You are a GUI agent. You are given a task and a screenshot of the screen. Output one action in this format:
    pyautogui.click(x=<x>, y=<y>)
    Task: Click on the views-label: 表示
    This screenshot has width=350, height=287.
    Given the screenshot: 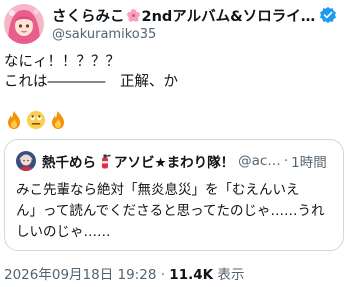 What is the action you would take?
    pyautogui.click(x=229, y=275)
    